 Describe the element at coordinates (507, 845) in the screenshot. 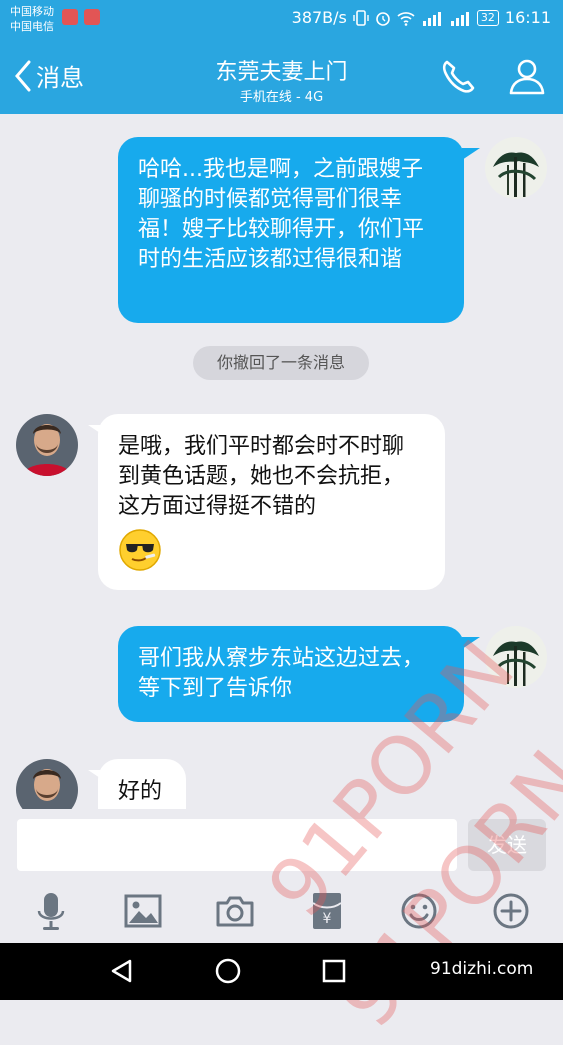

I see `send-button: 发送` at that location.